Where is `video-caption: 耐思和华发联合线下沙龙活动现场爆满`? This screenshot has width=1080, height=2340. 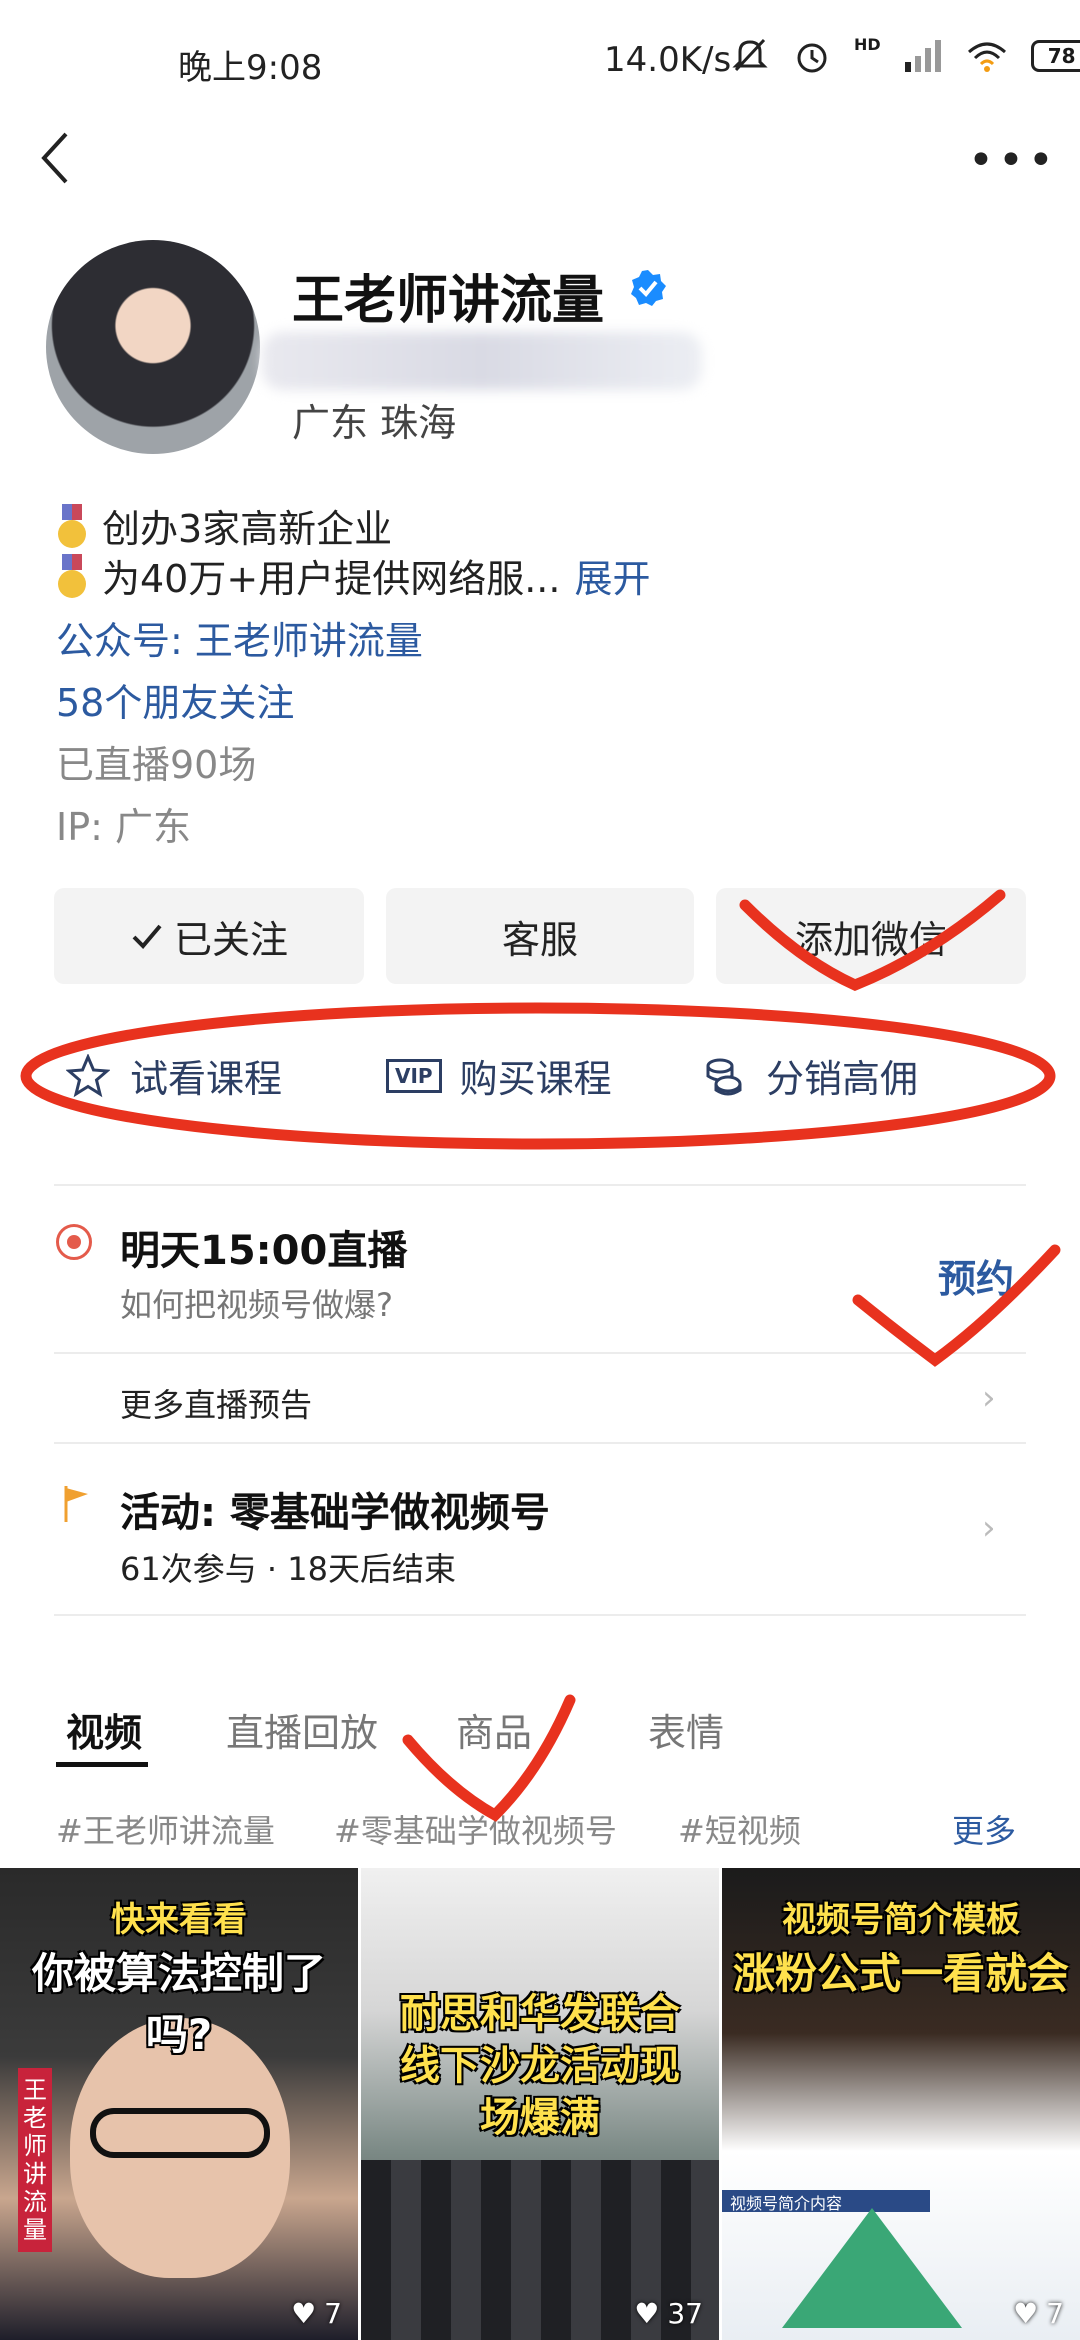
video-caption: 耐思和华发联合线下沙龙活动现场爆满 is located at coordinates (540, 2066).